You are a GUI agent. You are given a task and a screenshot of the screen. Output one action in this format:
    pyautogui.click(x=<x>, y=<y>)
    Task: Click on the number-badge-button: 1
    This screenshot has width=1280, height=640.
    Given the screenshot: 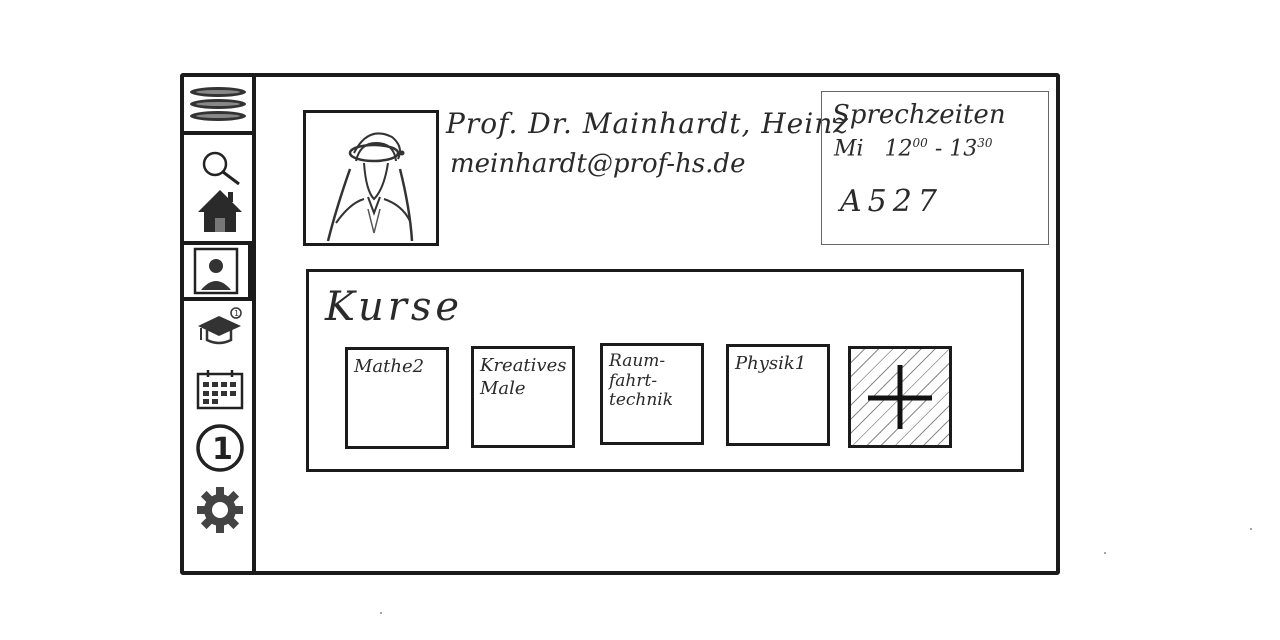 What is the action you would take?
    pyautogui.click(x=220, y=448)
    